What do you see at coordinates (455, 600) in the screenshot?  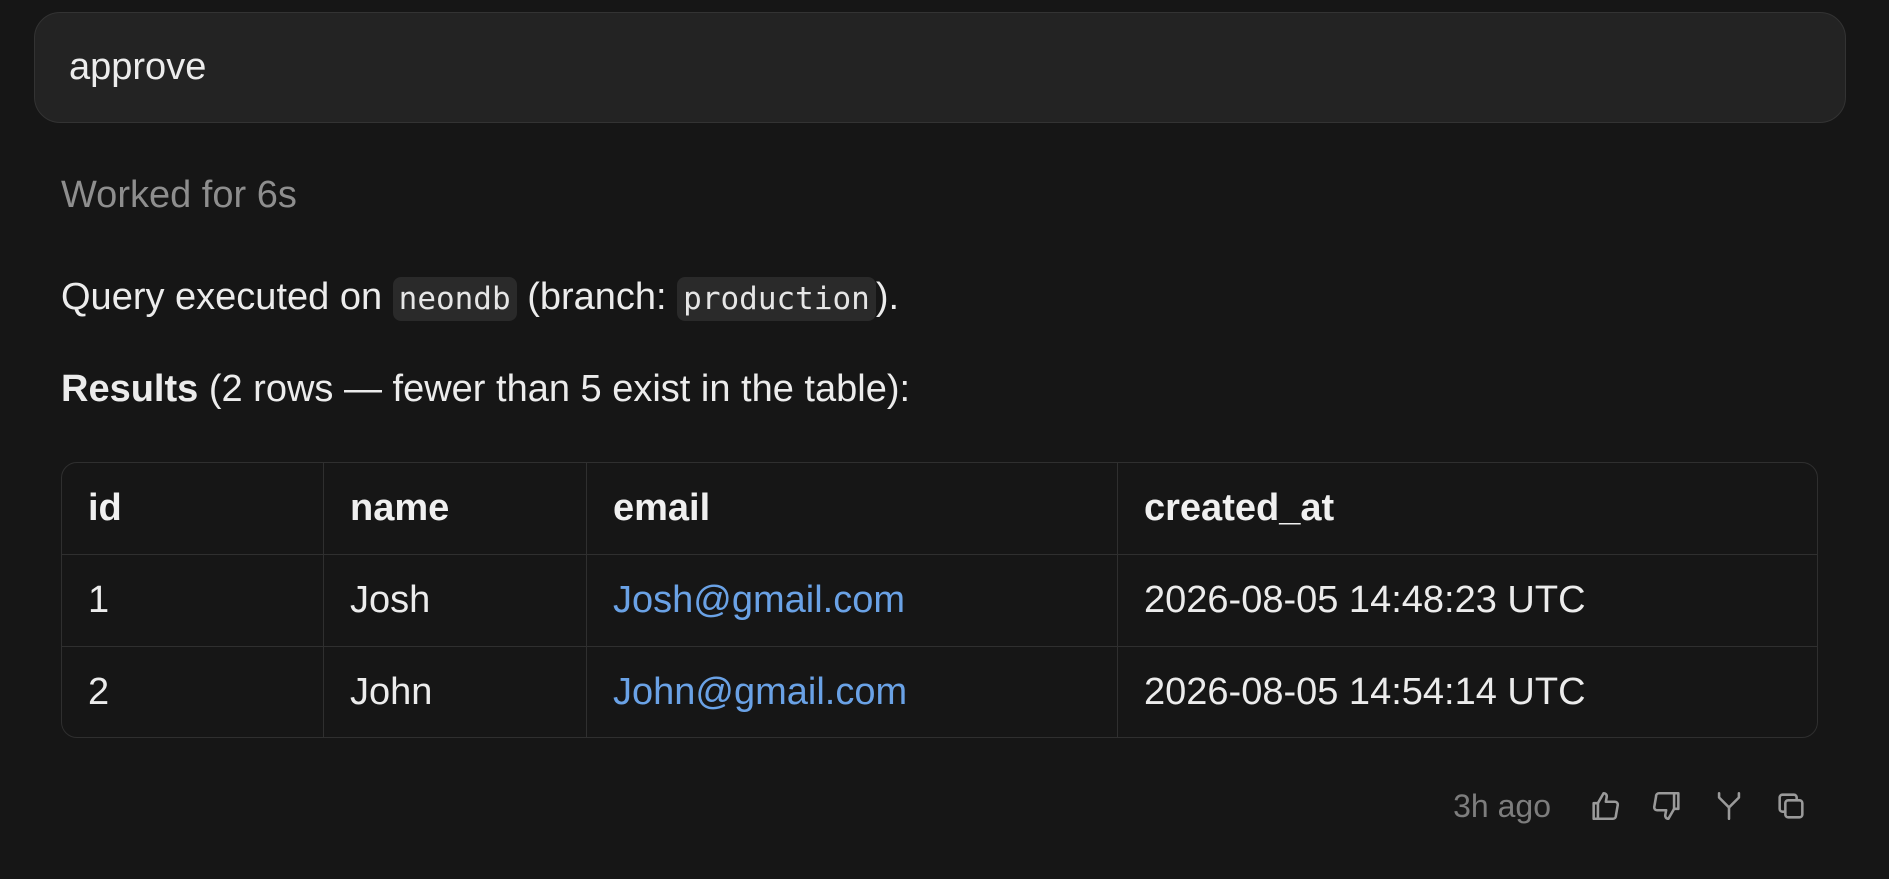 I see `cell-name: Josh` at bounding box center [455, 600].